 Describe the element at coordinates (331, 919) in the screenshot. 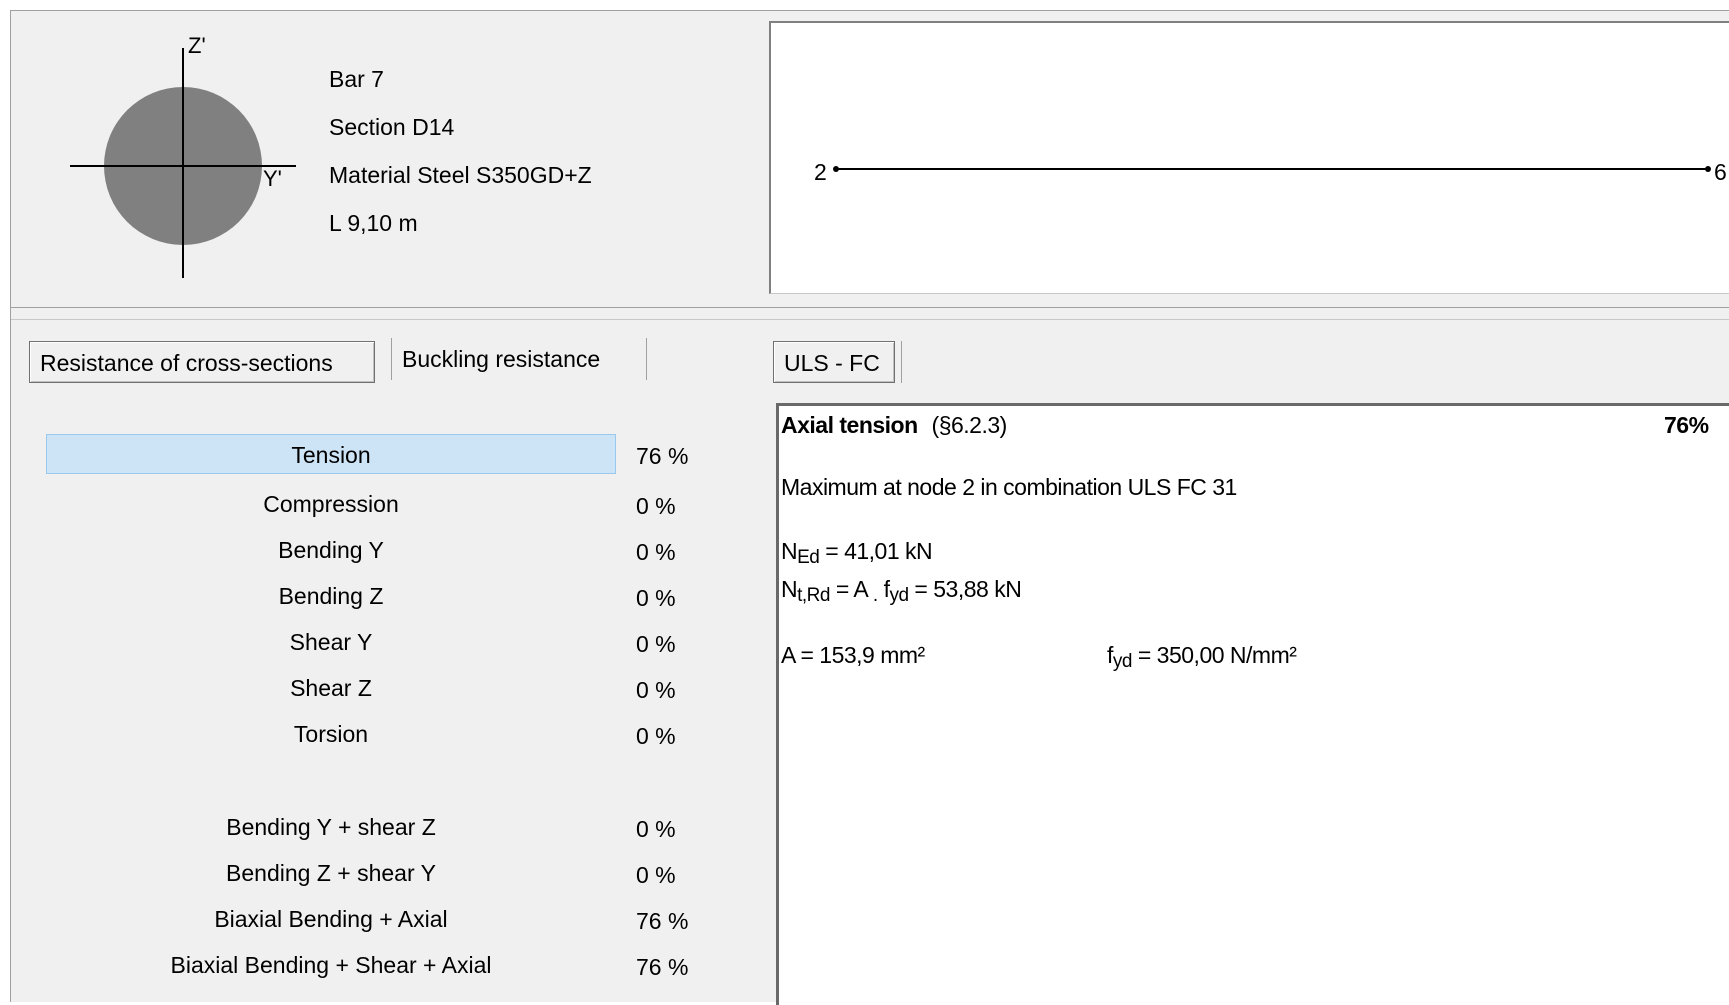

I see `check-label: Biaxial Bending + Axial` at that location.